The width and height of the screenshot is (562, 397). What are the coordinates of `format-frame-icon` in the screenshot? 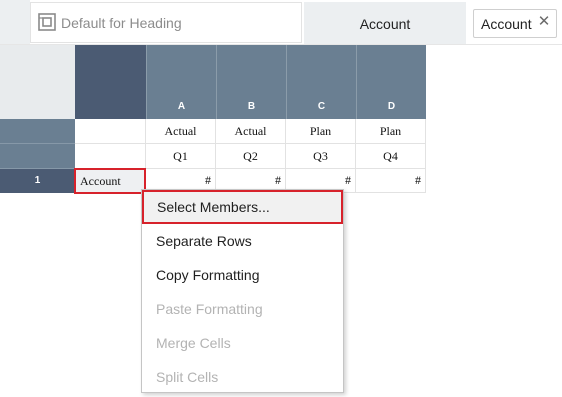 It's located at (47, 22).